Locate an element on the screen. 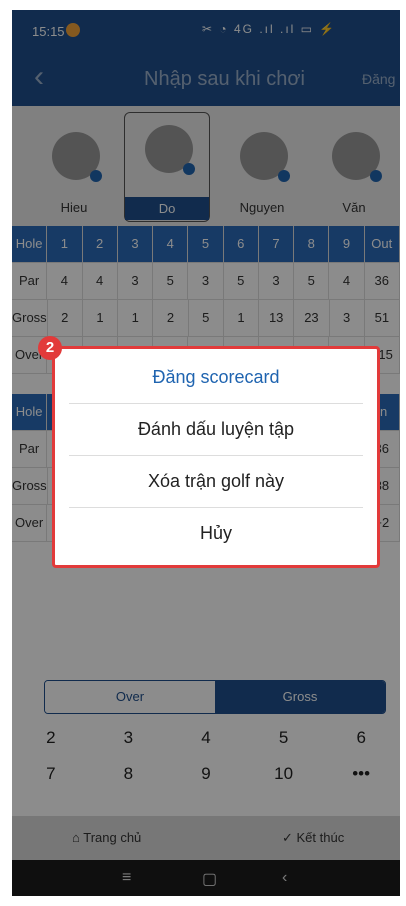  mark-practice-item: Đánh dấu luyện tập is located at coordinates (216, 429).